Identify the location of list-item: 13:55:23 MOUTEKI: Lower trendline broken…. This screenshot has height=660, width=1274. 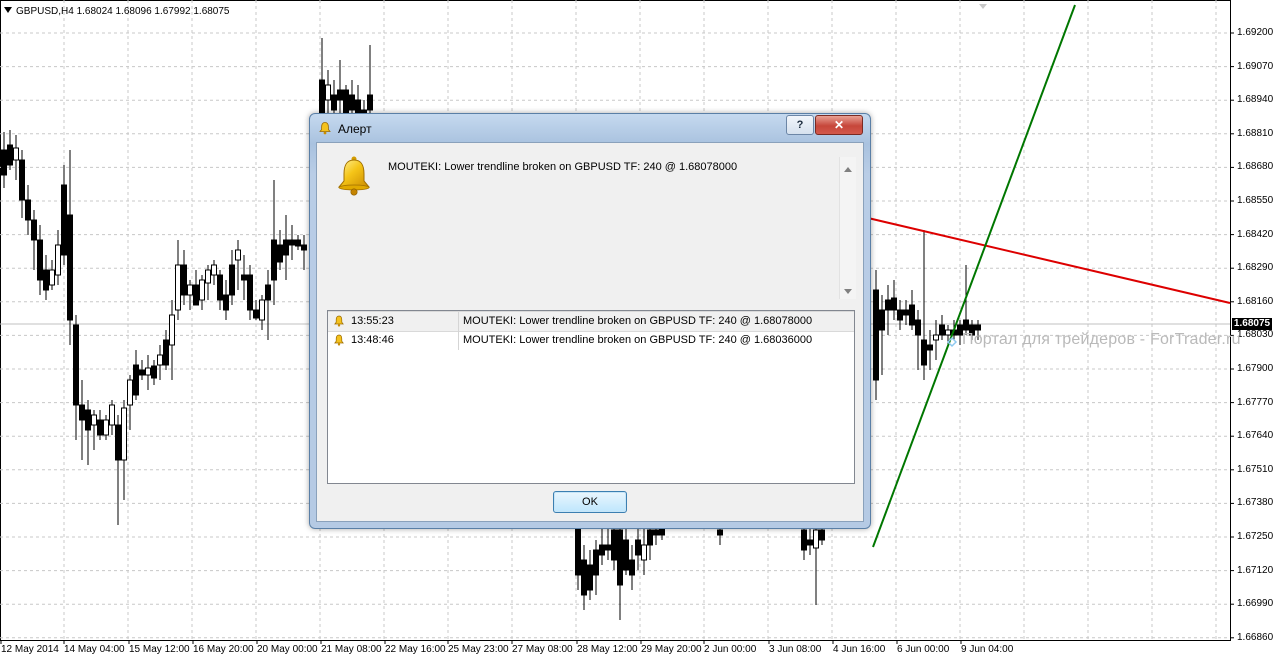
(591, 321).